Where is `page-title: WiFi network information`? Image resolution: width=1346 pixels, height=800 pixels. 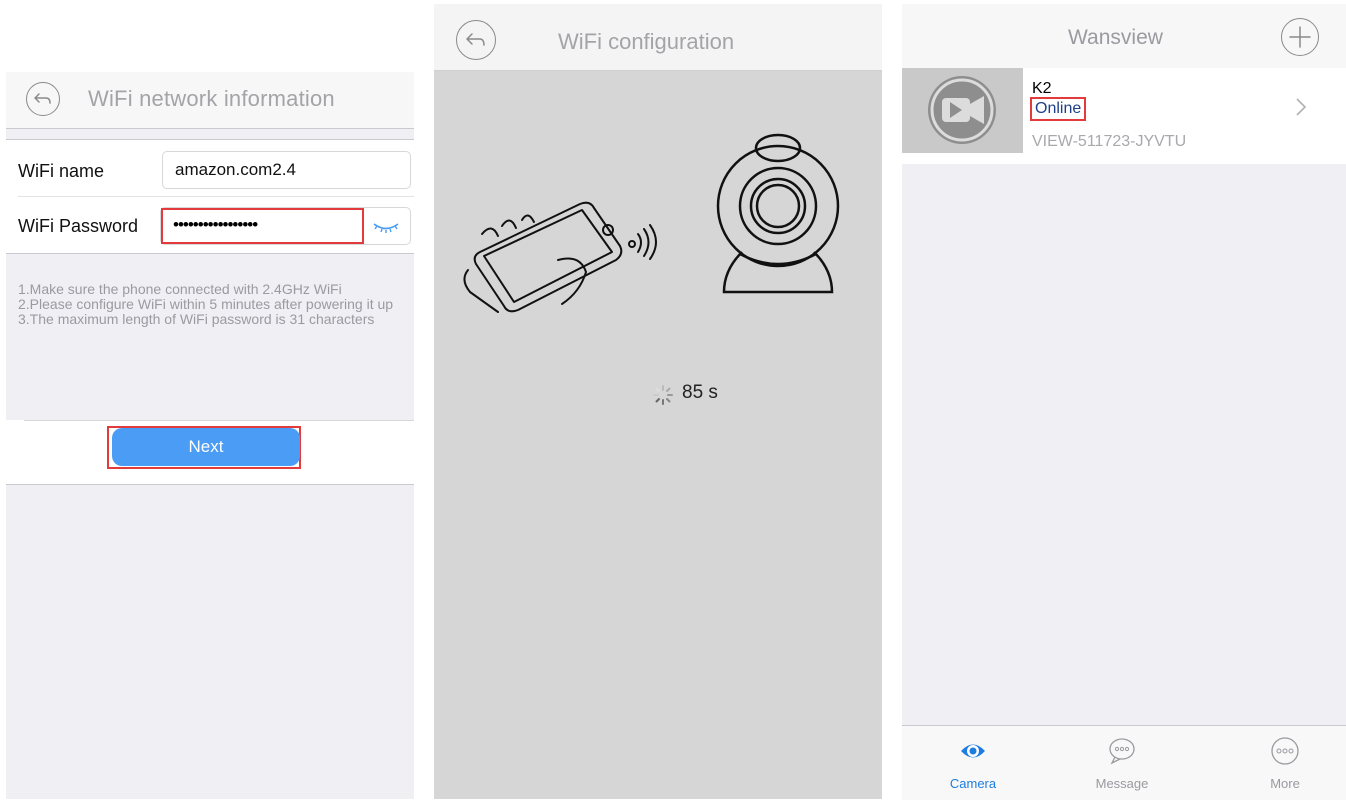 page-title: WiFi network information is located at coordinates (211, 98).